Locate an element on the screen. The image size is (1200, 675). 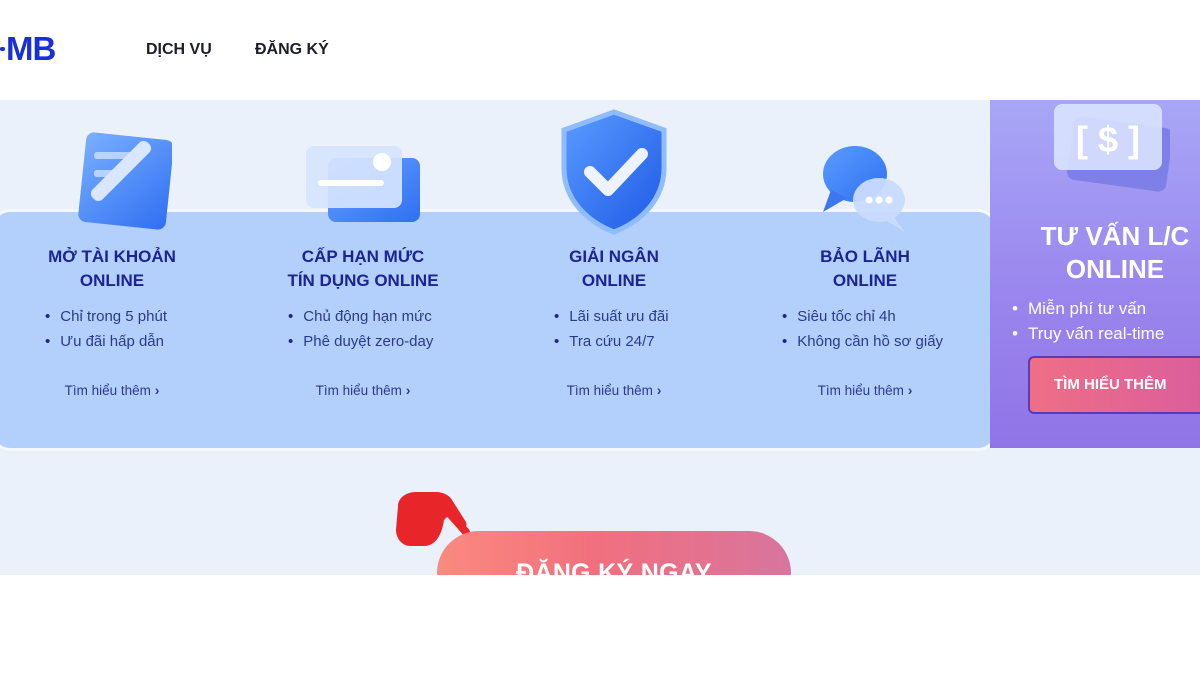
shield-check-icon is located at coordinates (614, 172).